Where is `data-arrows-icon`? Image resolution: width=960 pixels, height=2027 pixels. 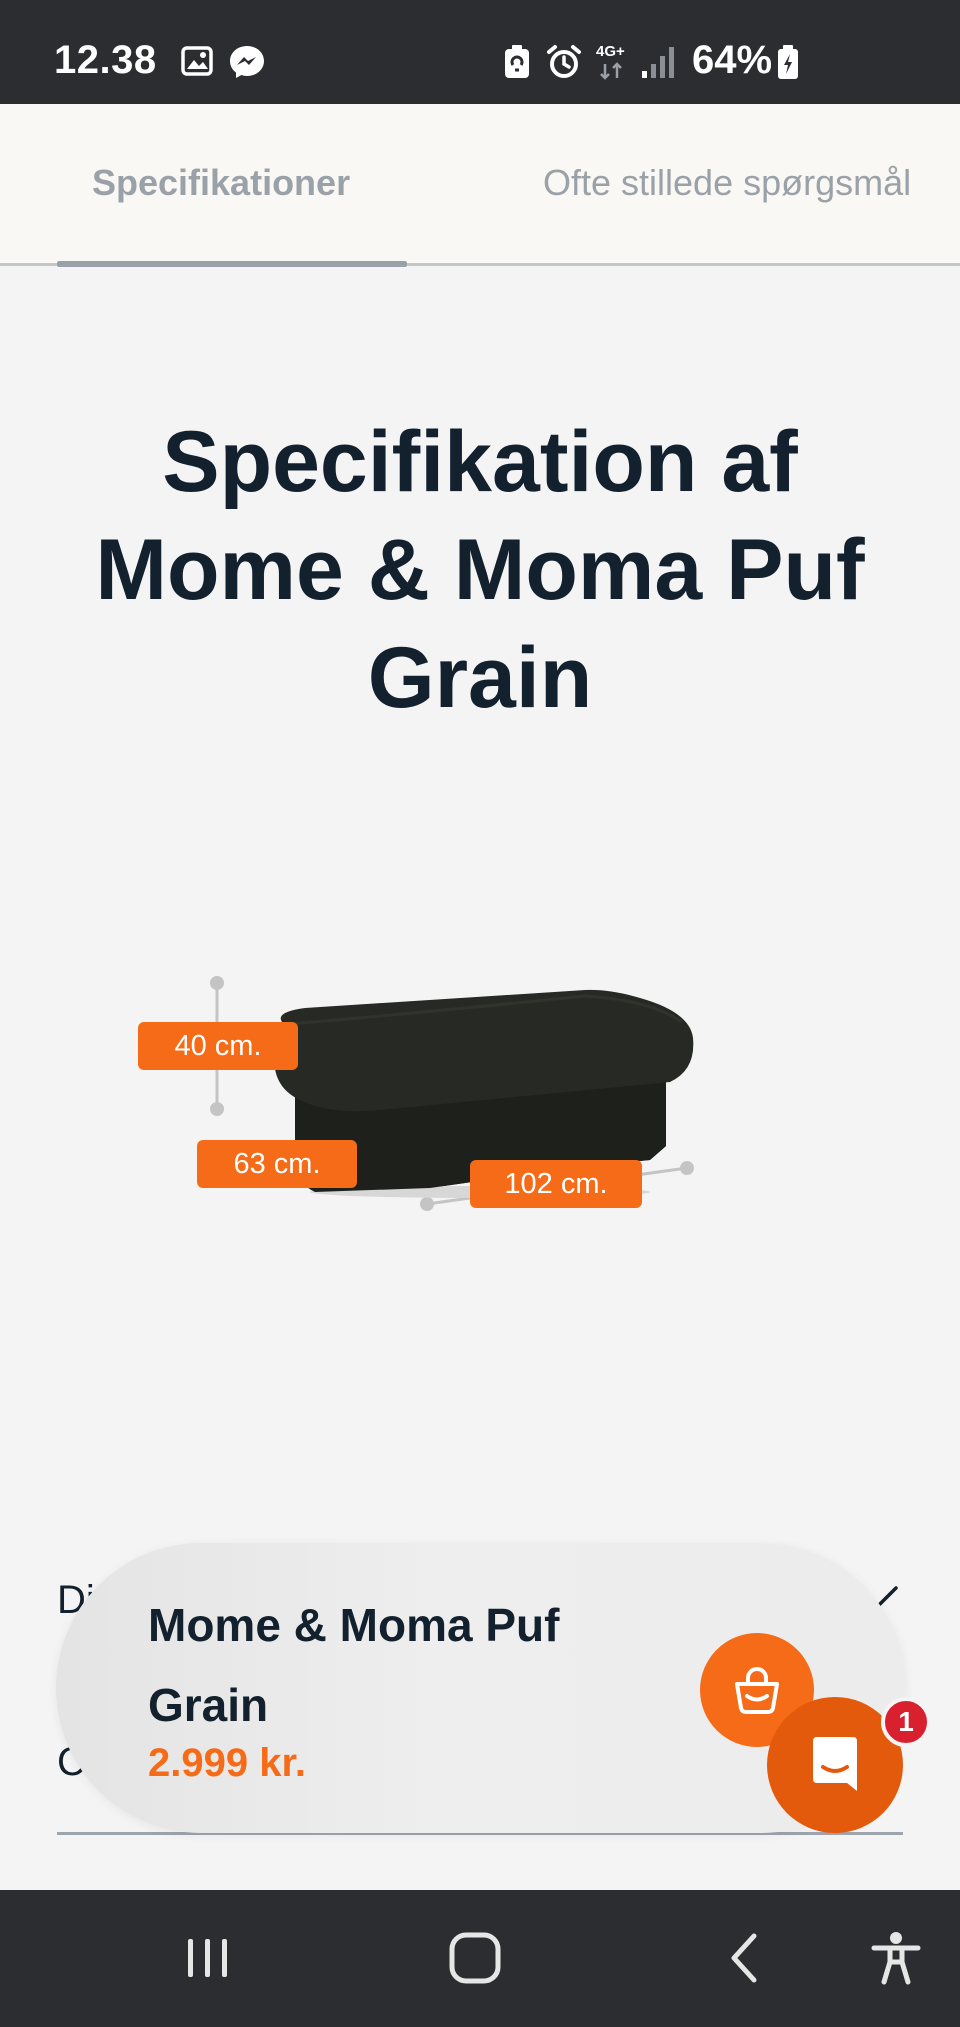 data-arrows-icon is located at coordinates (611, 71).